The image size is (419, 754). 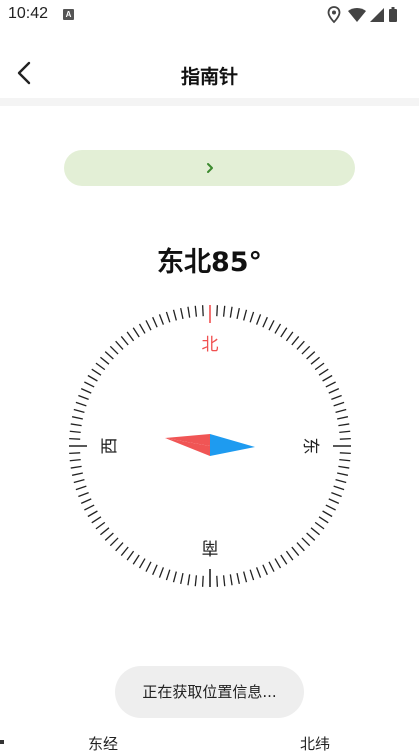 I want to click on compass-heading: 东北85°, so click(x=209, y=262).